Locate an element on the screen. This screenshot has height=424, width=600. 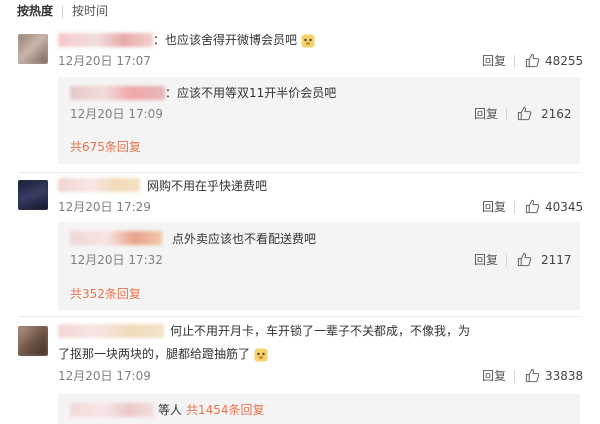
reply-summary-prefix: 等人 is located at coordinates (170, 410).